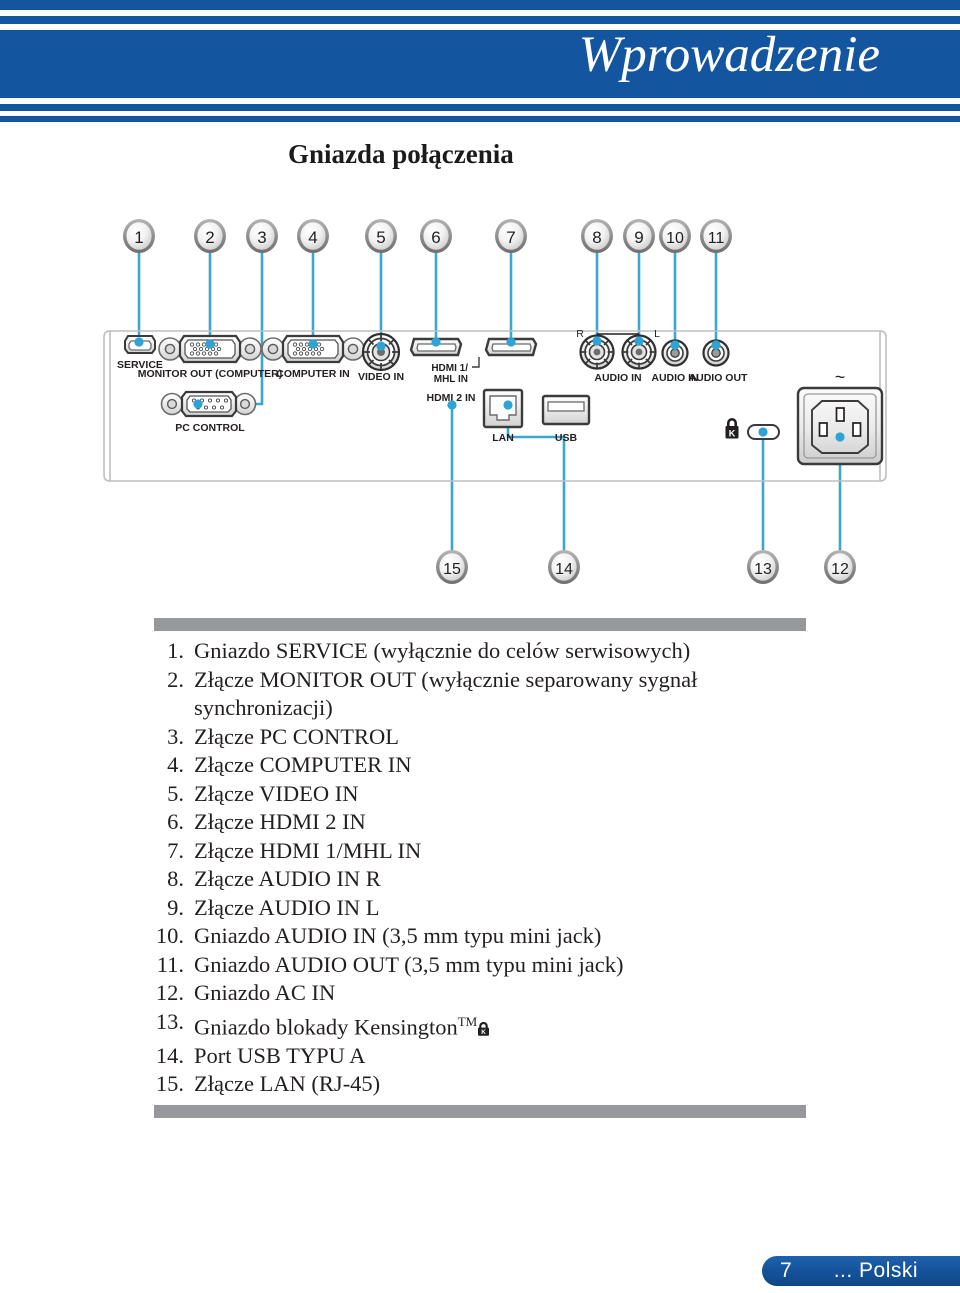 Image resolution: width=960 pixels, height=1293 pixels. I want to click on list-item-label: Złącze AUDIO IN R, so click(287, 878).